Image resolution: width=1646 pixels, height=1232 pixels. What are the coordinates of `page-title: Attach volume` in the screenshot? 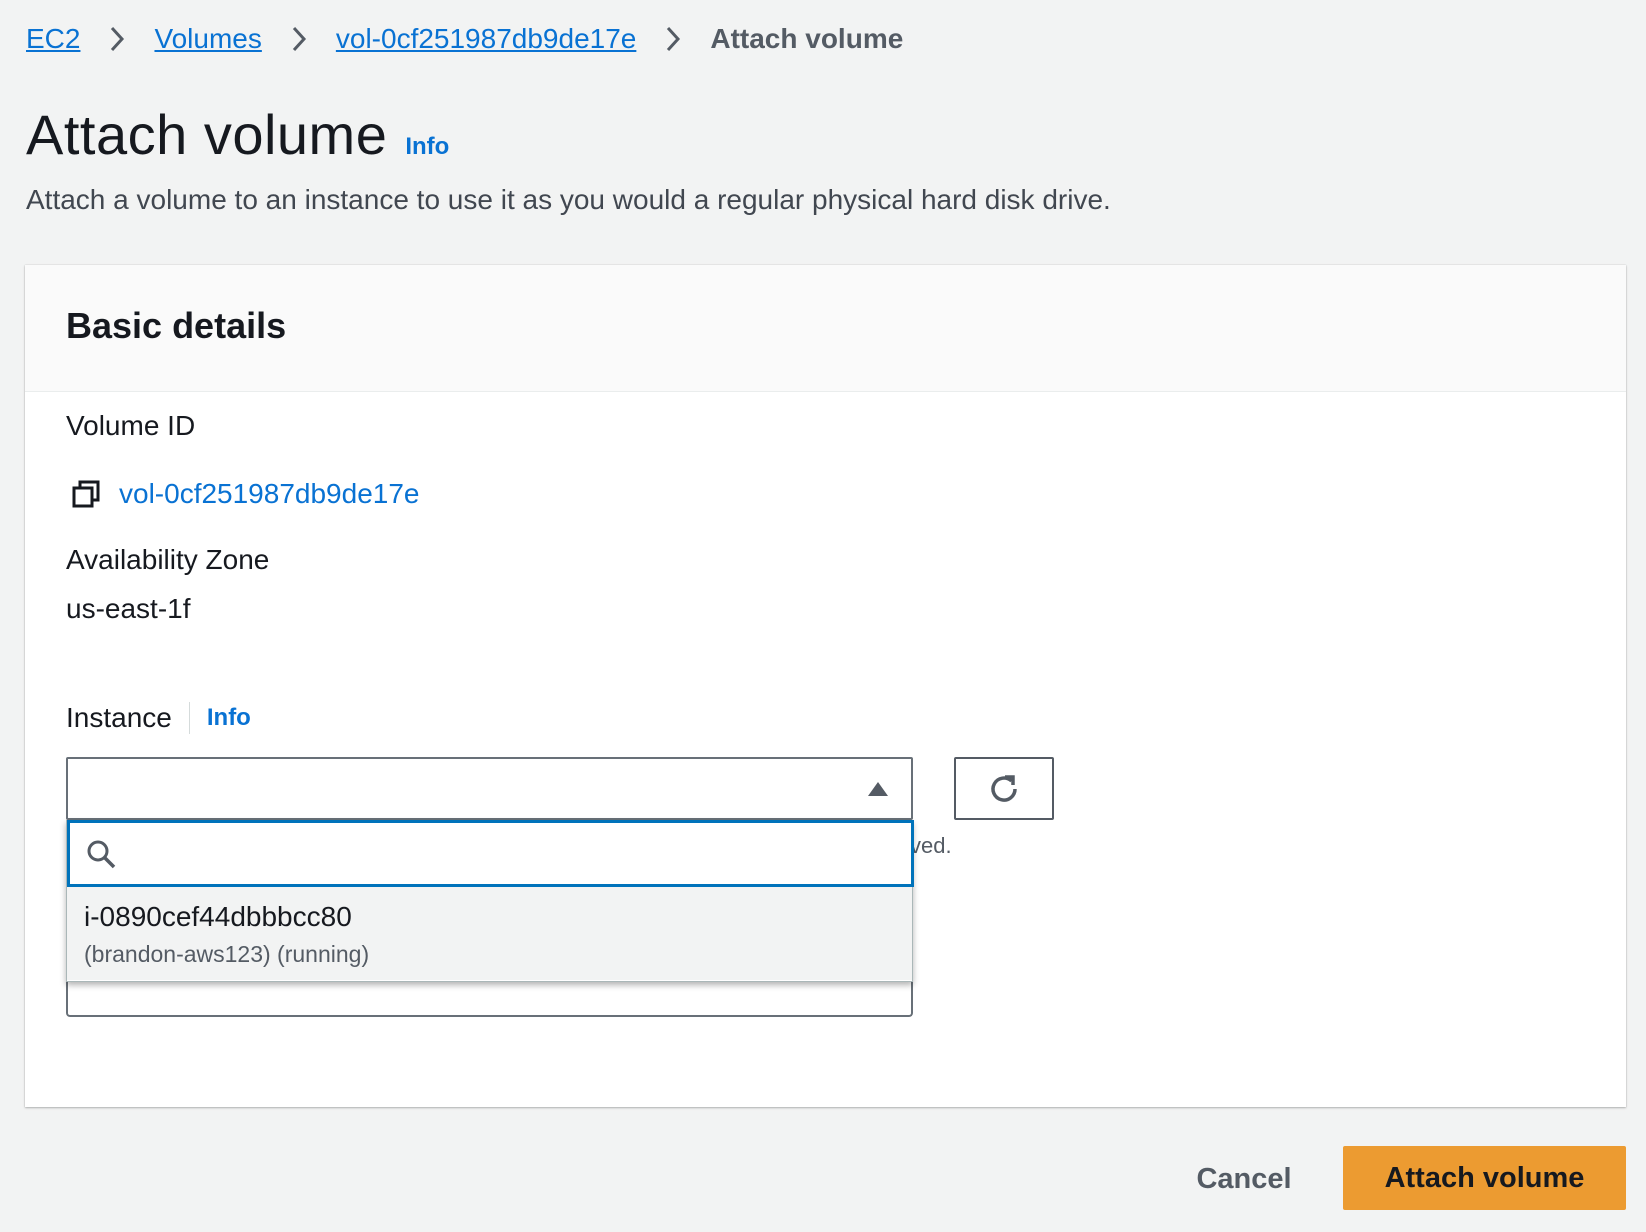 It's located at (207, 134).